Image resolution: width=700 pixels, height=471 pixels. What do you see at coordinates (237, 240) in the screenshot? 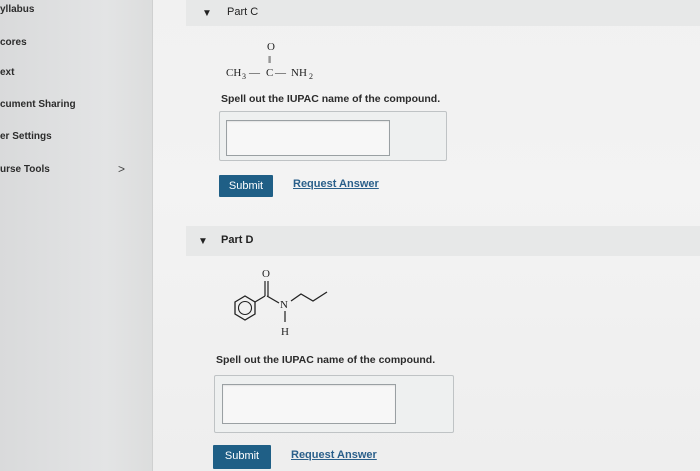
I see `part-d-title: Part D` at bounding box center [237, 240].